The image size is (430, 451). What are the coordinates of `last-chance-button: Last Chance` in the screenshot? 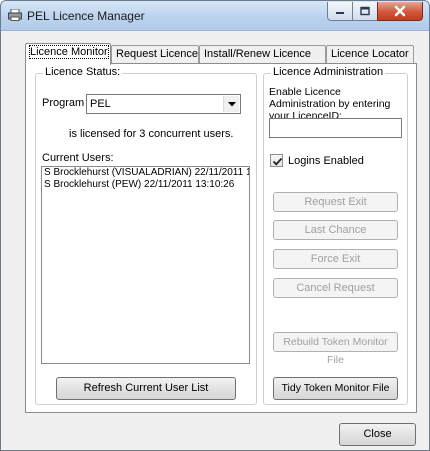 It's located at (335, 230).